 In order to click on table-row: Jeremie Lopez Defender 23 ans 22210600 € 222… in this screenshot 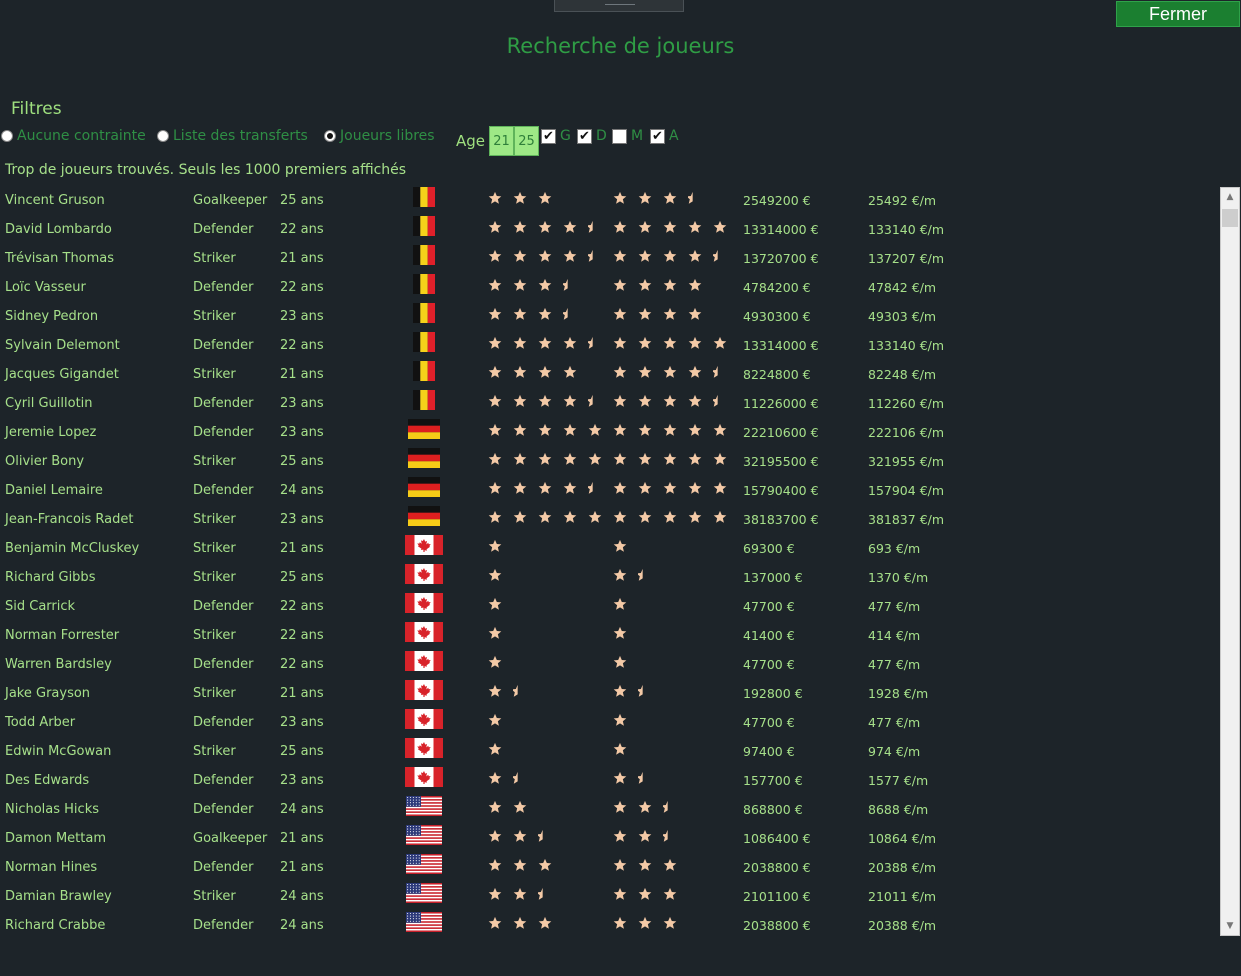, I will do `click(610, 432)`.